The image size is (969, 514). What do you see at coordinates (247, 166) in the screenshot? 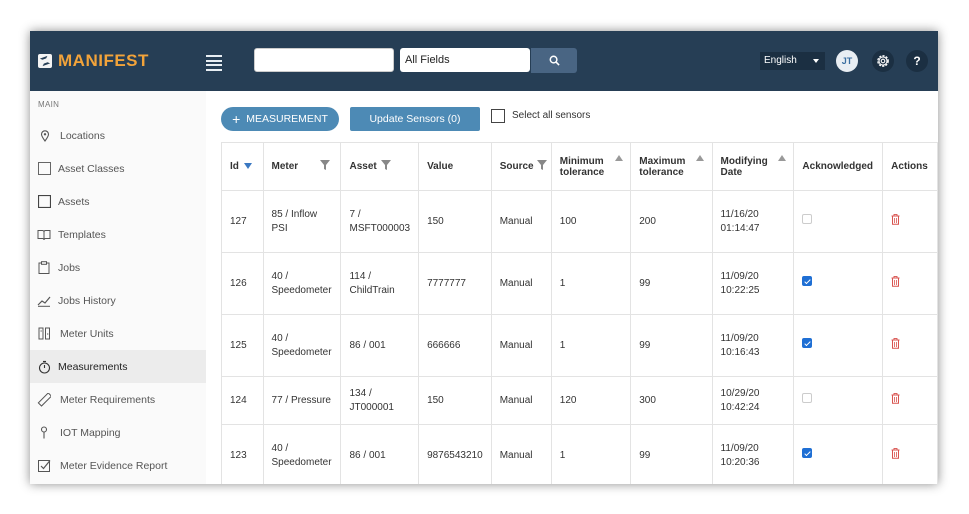
I see `sort-descending-icon` at bounding box center [247, 166].